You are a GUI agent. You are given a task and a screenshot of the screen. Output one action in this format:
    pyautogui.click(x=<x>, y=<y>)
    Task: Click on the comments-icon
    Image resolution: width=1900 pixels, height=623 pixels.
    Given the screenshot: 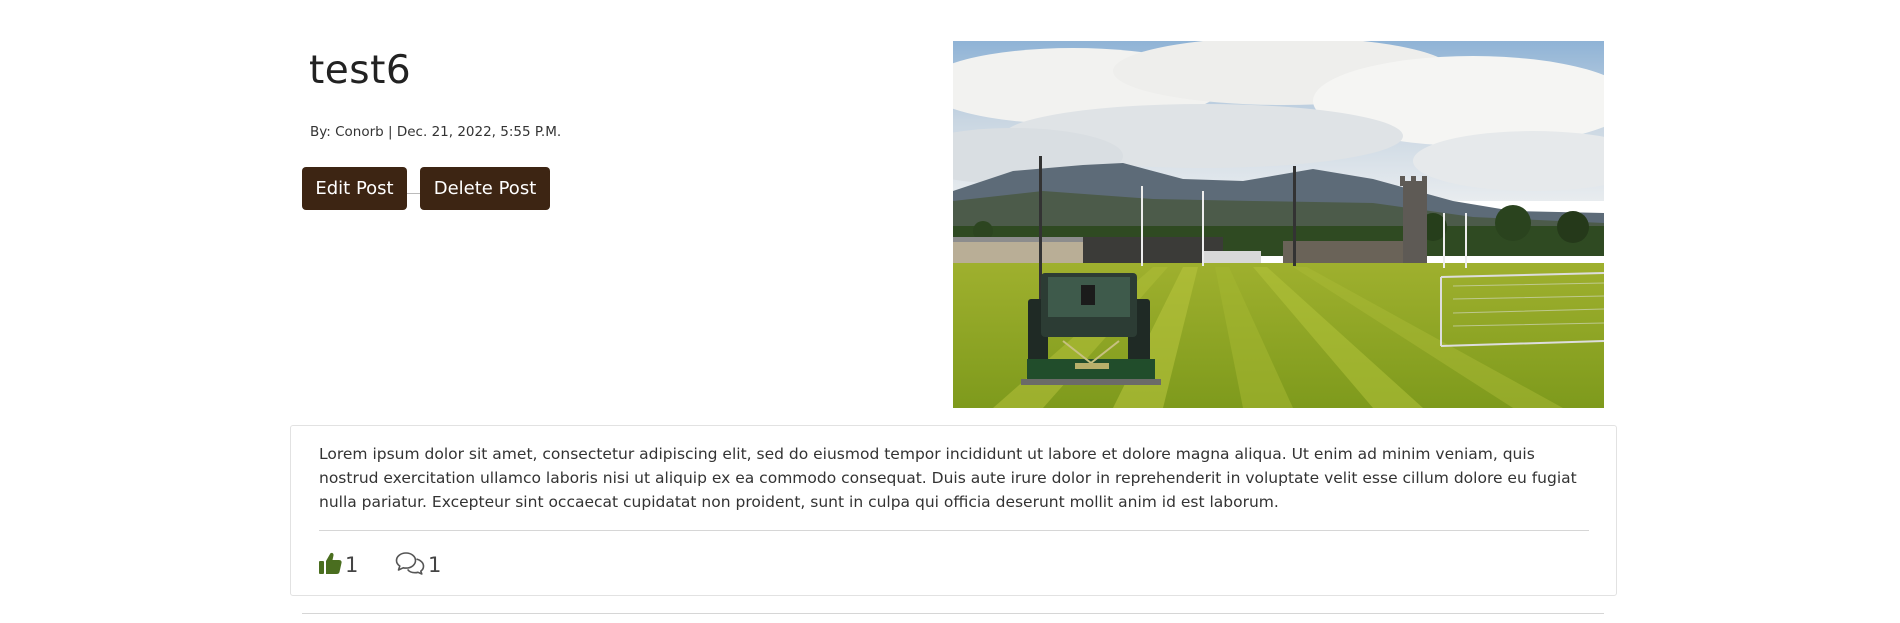 What is the action you would take?
    pyautogui.click(x=410, y=565)
    